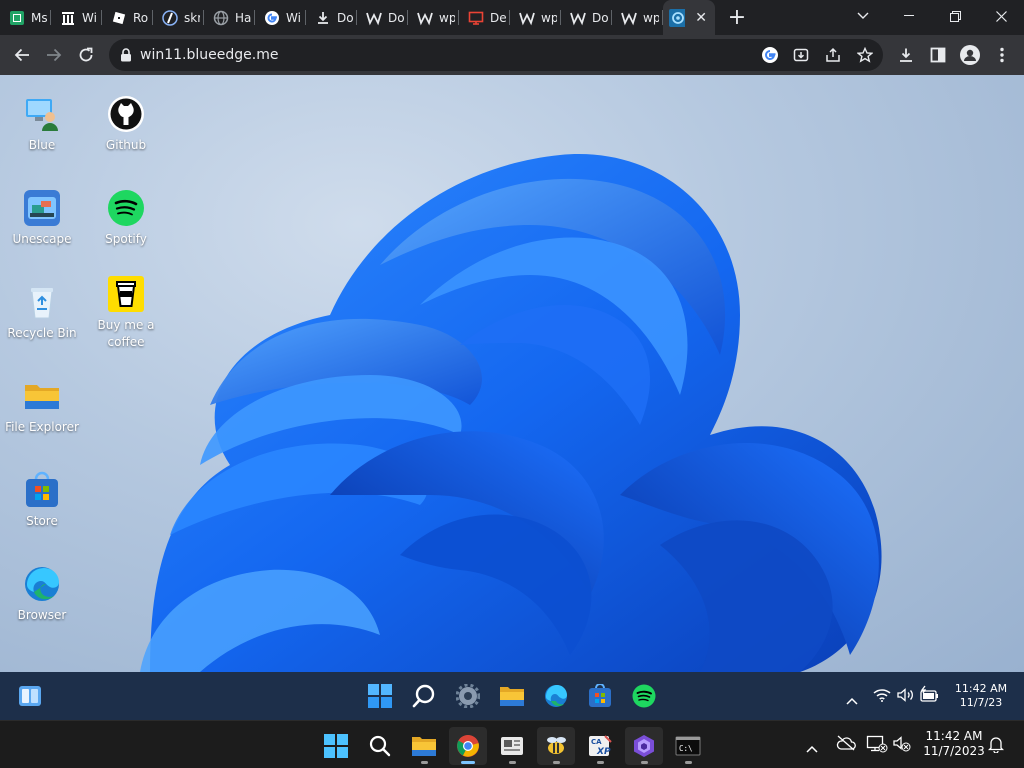 Image resolution: width=1024 pixels, height=768 pixels. I want to click on web-desktop-taskbar: 11:42 AM 11/7/23, so click(512, 696).